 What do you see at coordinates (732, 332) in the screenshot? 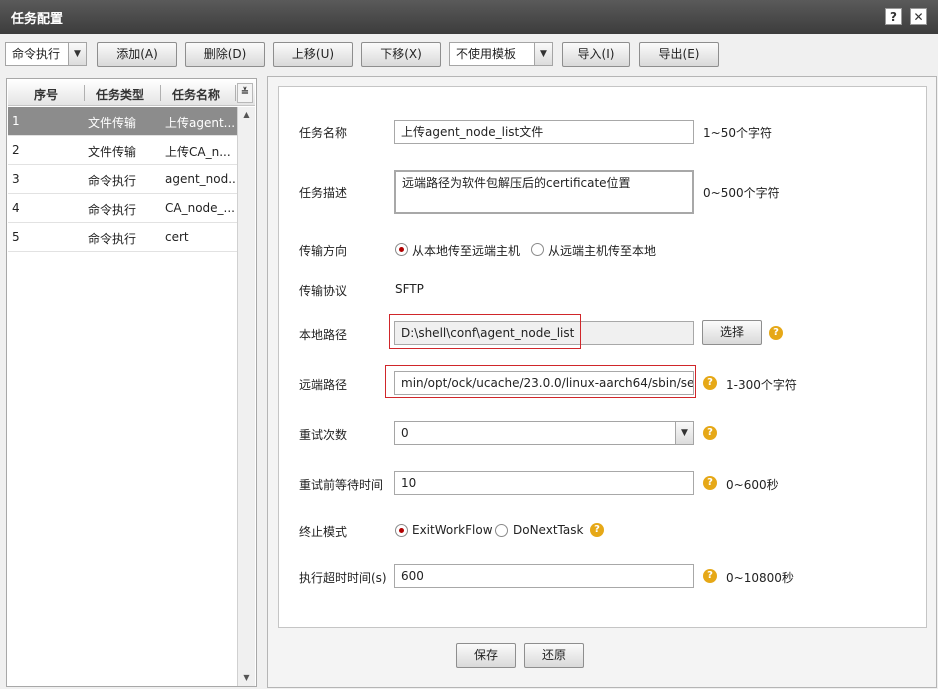
I see `choose-file-button: 选择` at bounding box center [732, 332].